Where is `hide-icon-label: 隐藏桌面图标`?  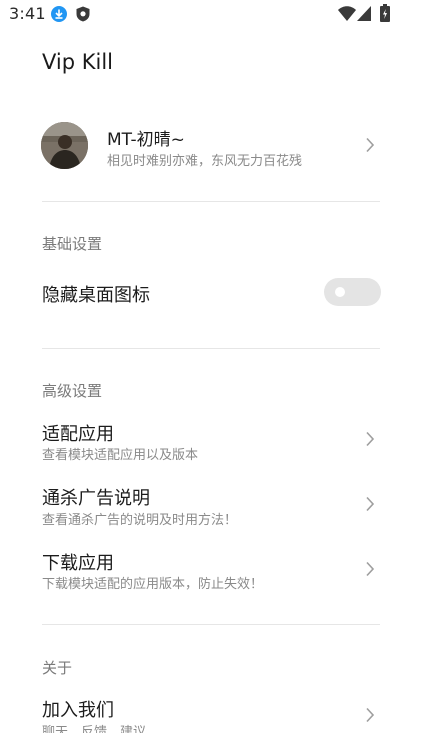 hide-icon-label: 隐藏桌面图标 is located at coordinates (96, 295).